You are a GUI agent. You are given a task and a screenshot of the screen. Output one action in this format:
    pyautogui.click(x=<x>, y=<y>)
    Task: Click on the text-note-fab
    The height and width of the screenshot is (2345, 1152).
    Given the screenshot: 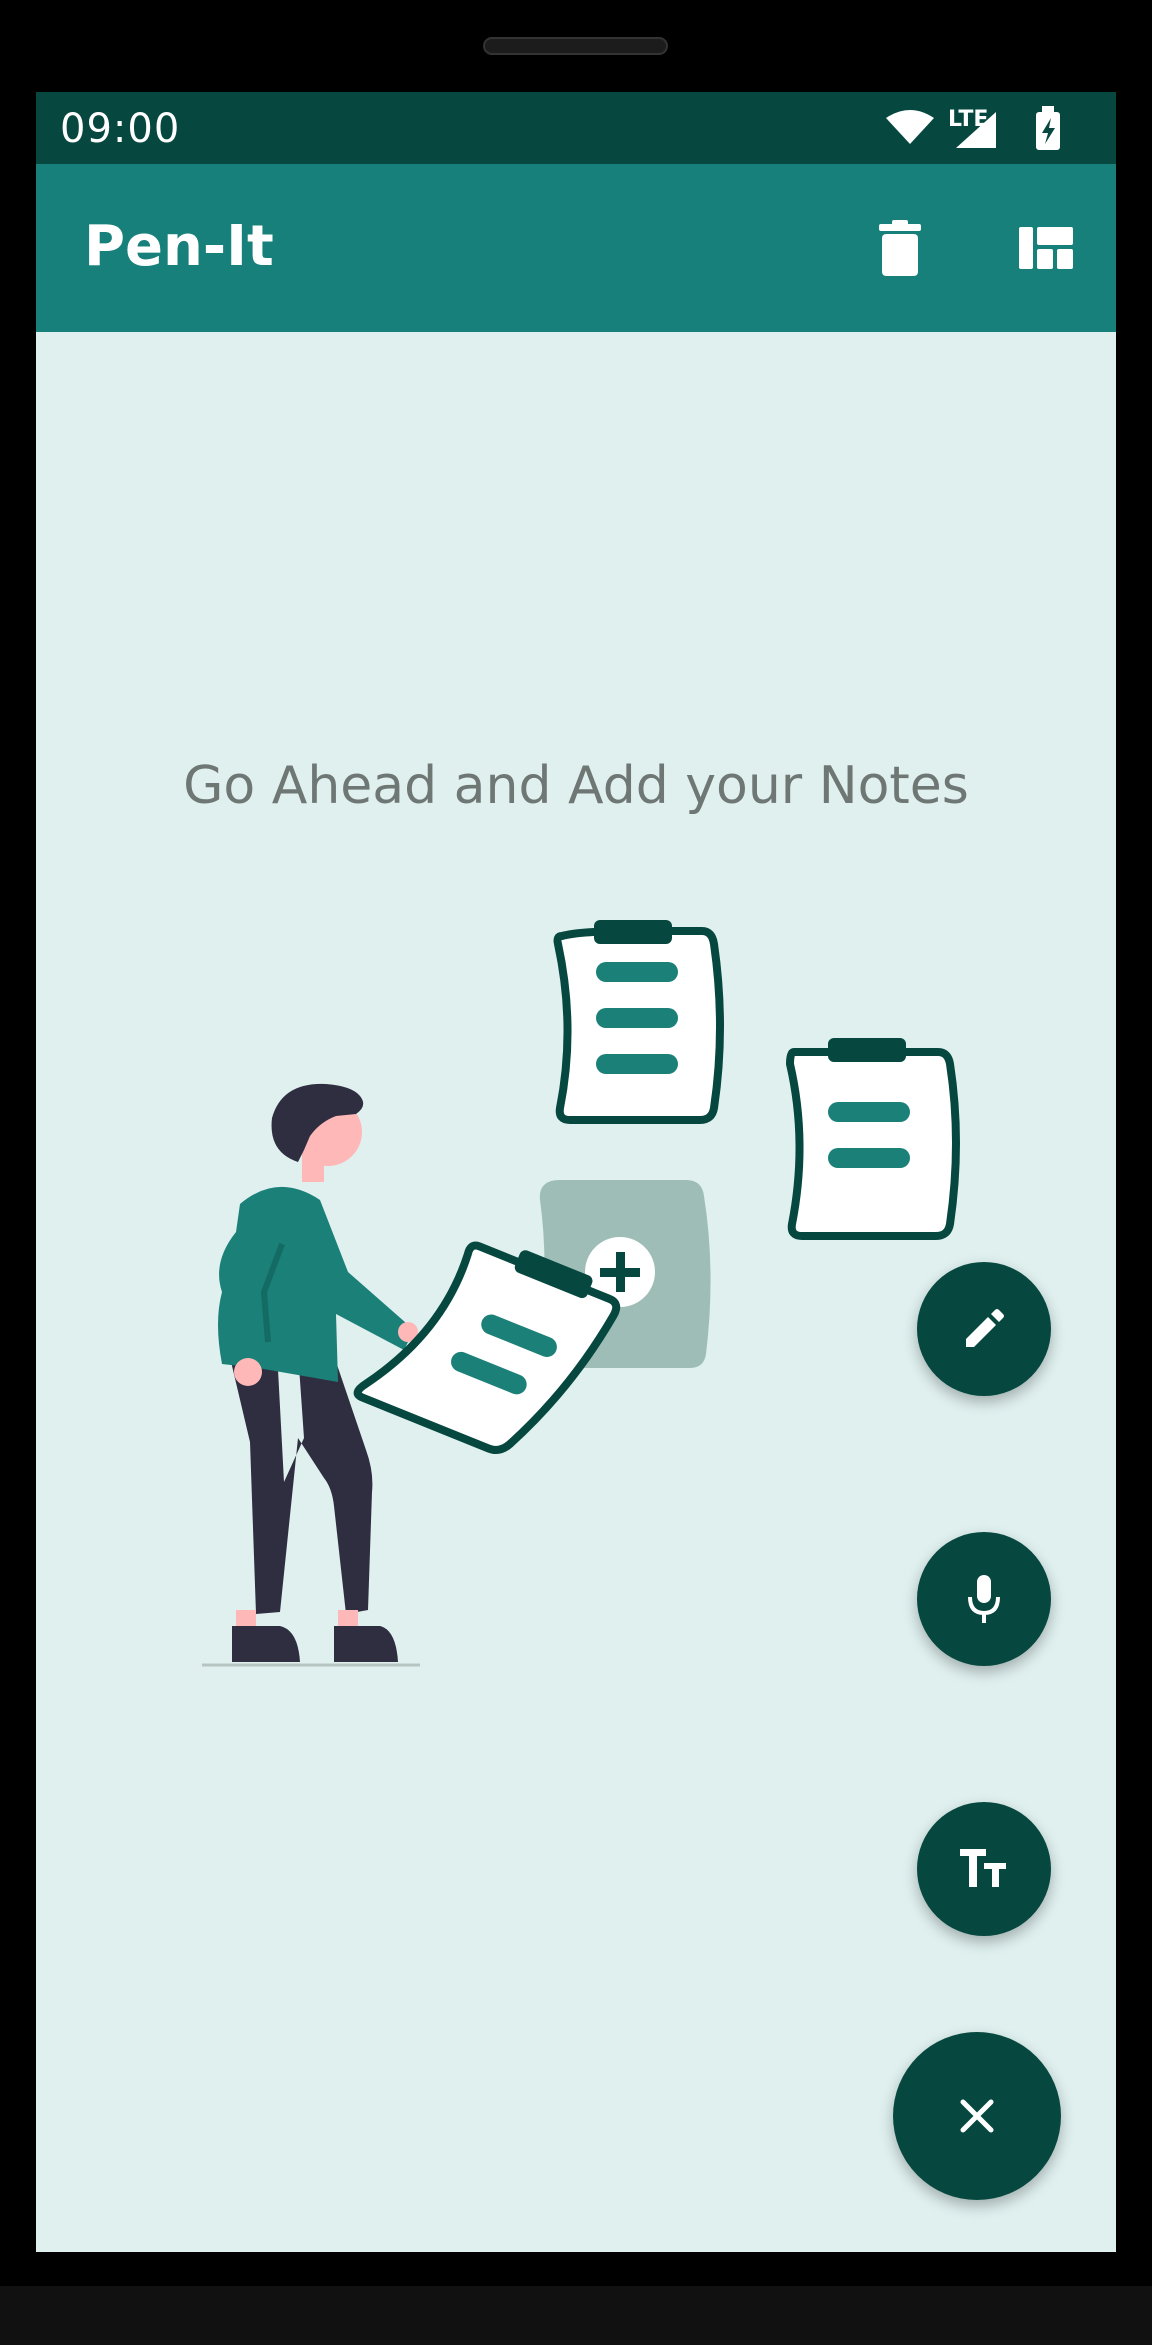 What is the action you would take?
    pyautogui.click(x=984, y=1869)
    